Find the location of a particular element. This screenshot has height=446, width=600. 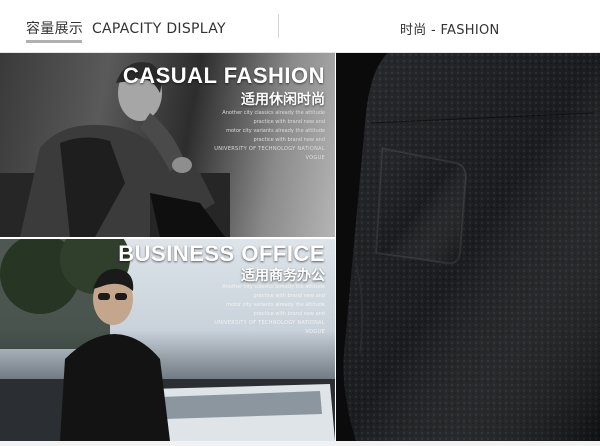

casual-fashion-title: CASUAL FASHION is located at coordinates (223, 75).